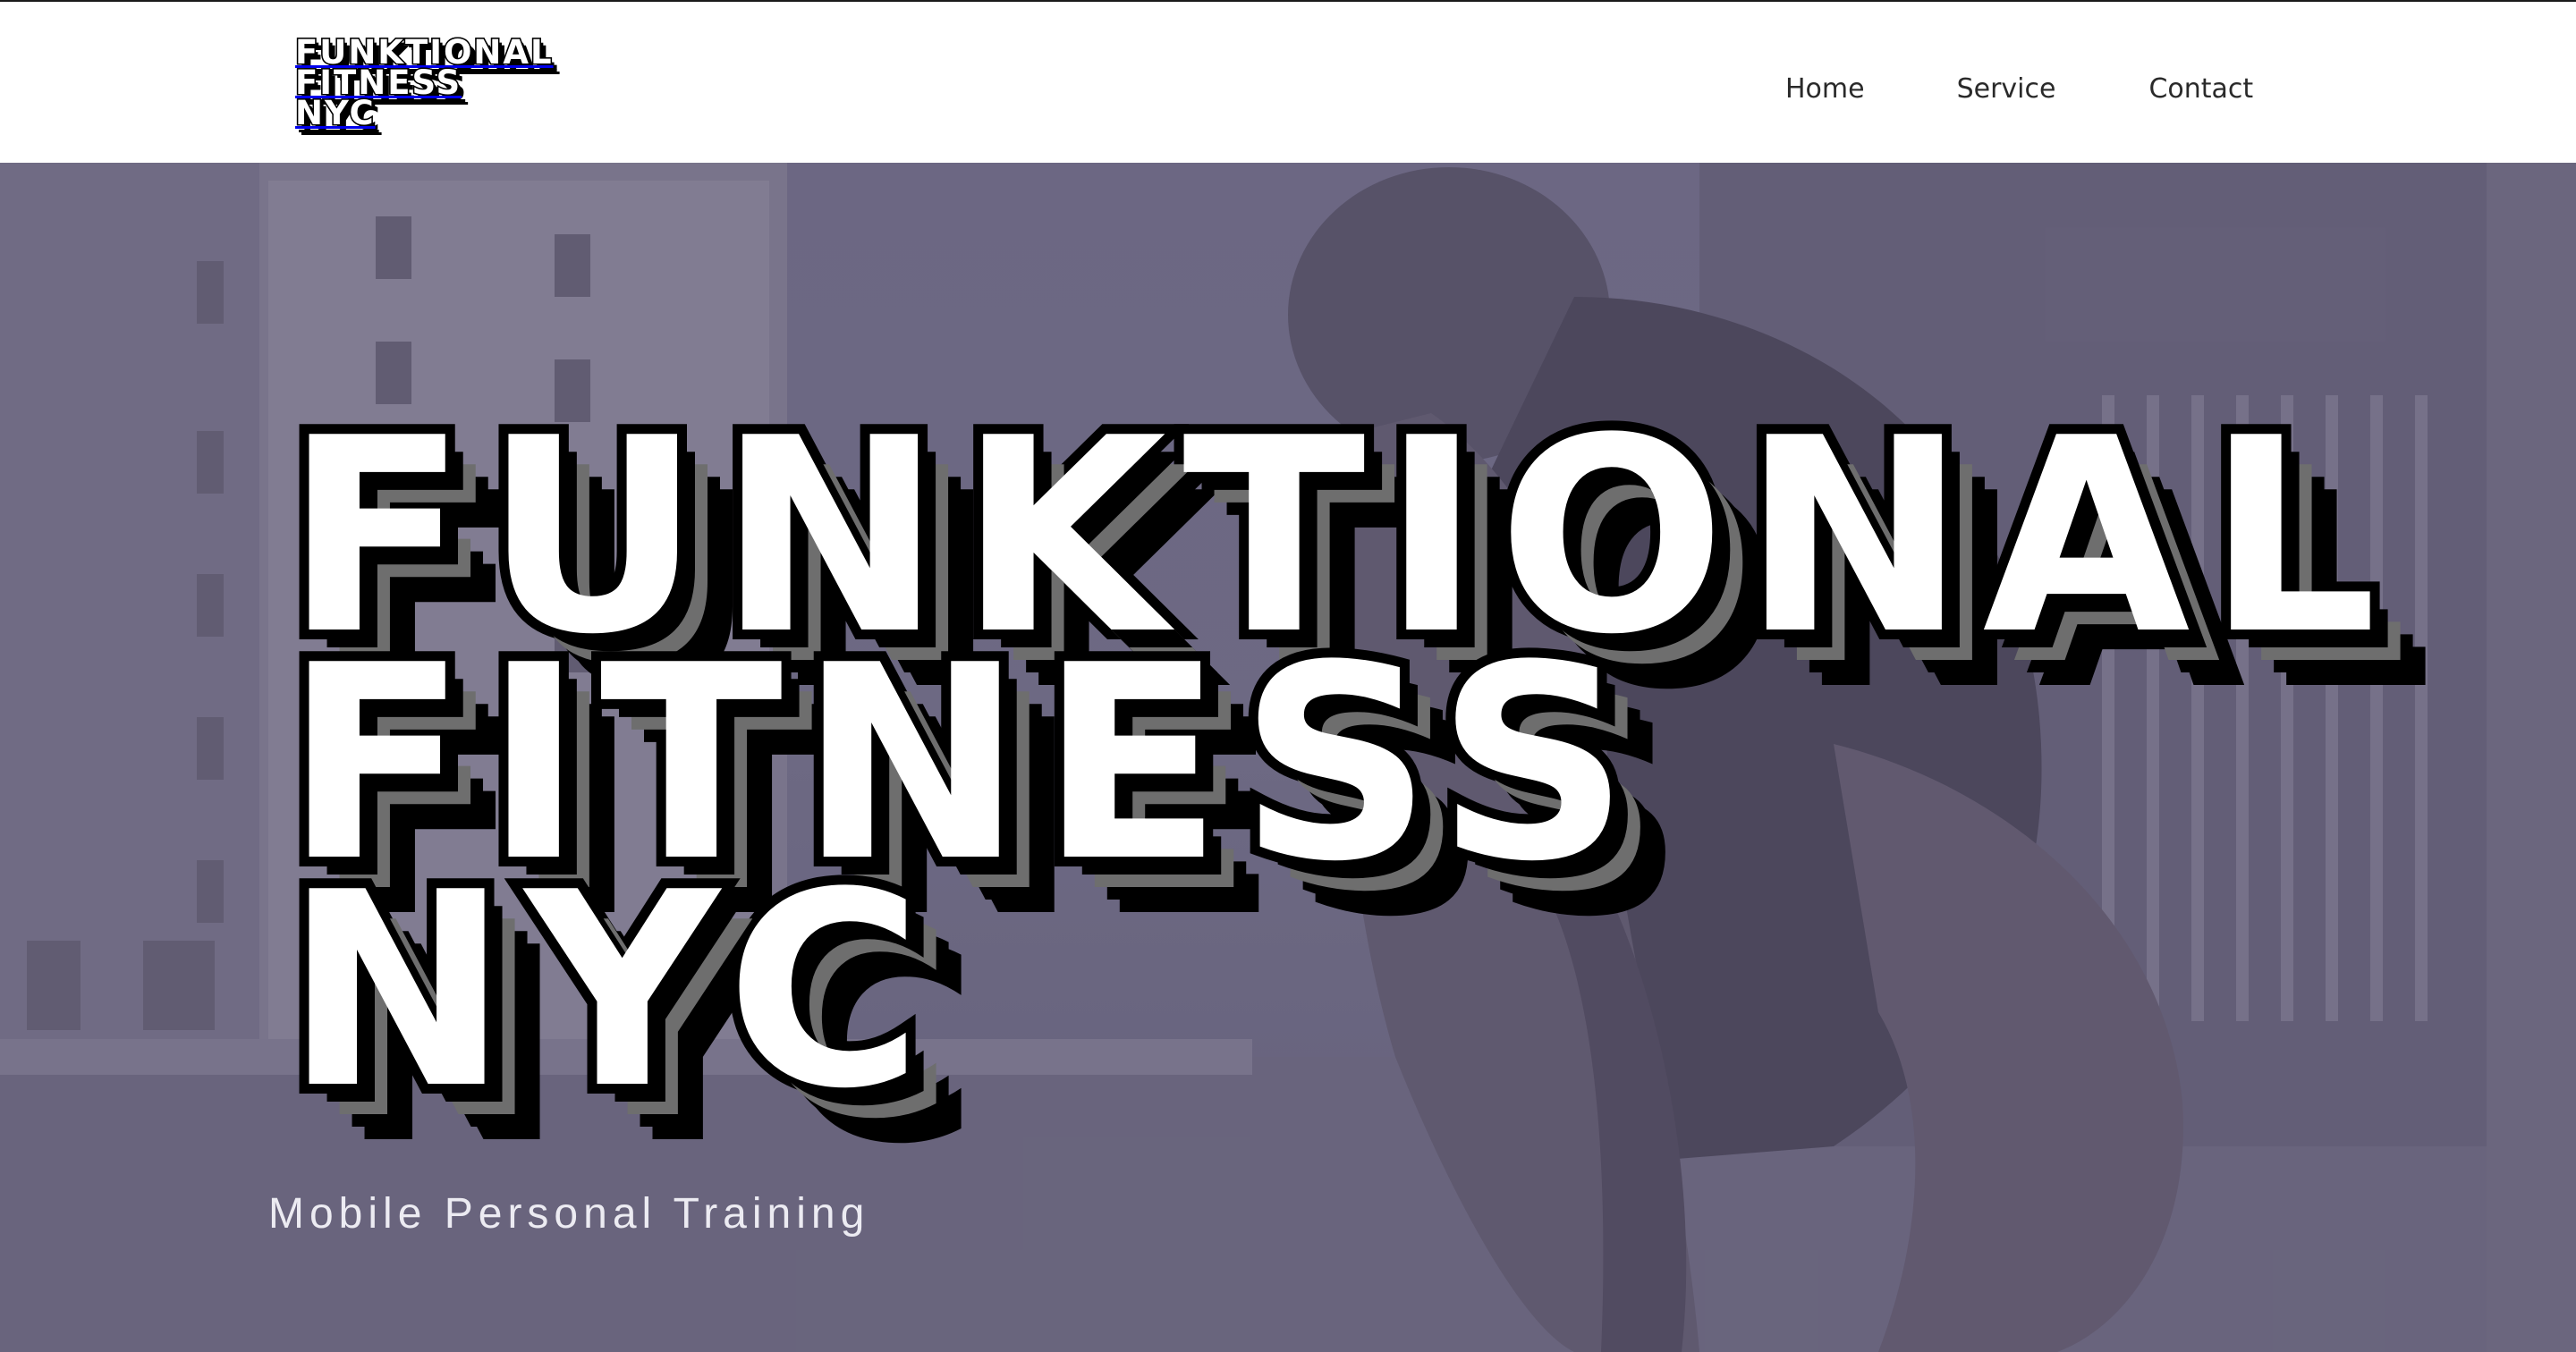 The width and height of the screenshot is (2576, 1352). Describe the element at coordinates (2006, 89) in the screenshot. I see `nav-link-service: Service` at that location.